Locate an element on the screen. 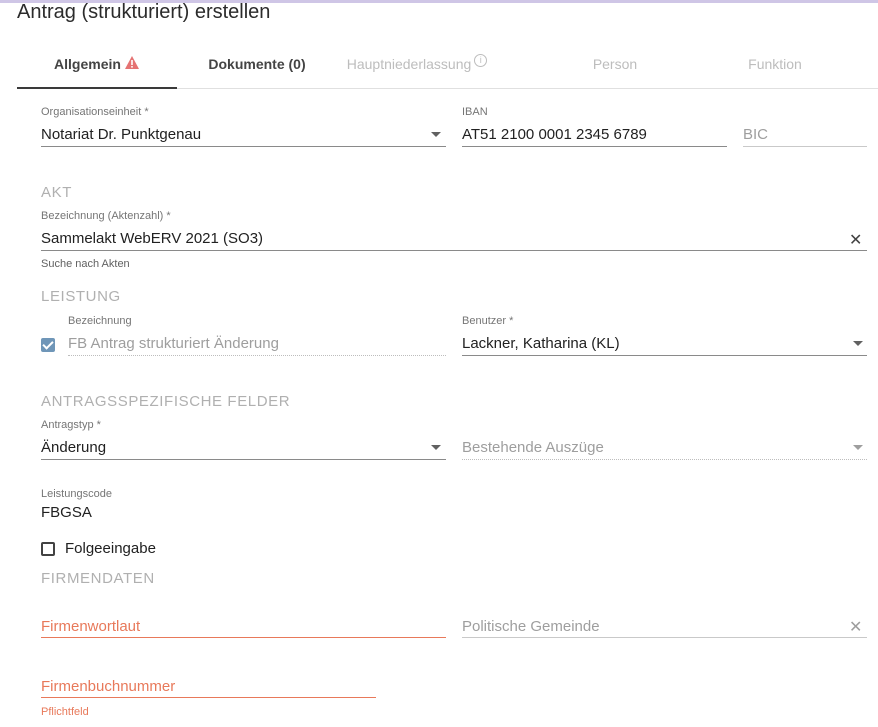  benutzer-select: Lackner, Katharina (KL) is located at coordinates (541, 343).